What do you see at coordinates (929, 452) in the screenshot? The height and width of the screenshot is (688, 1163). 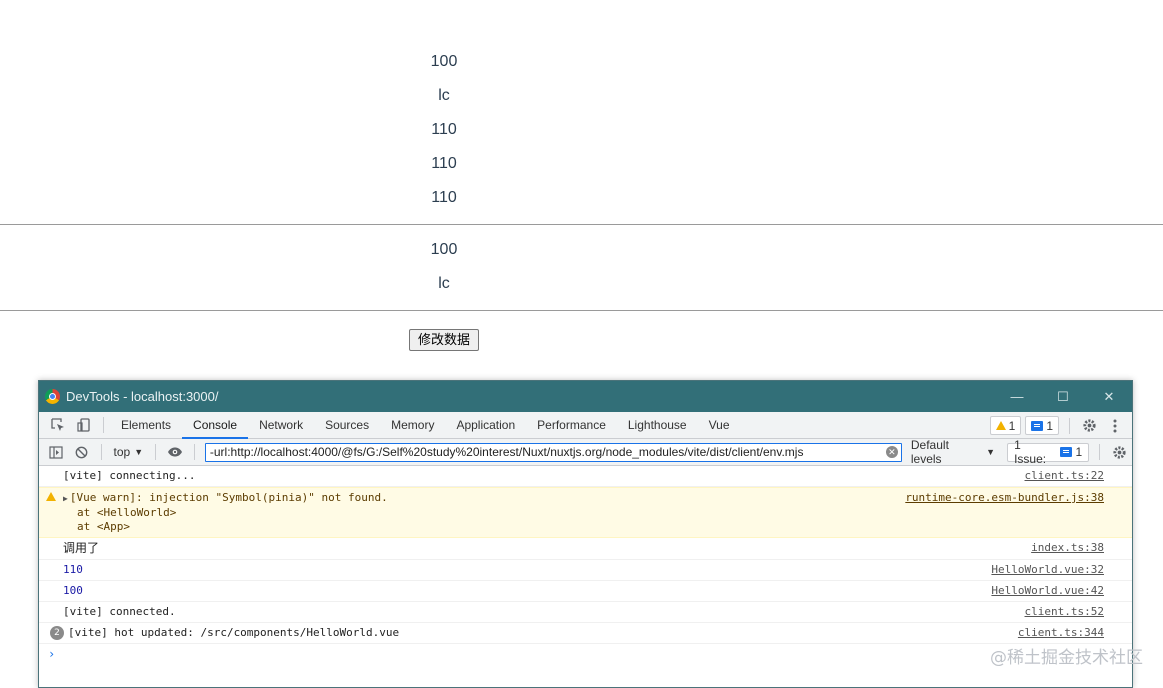 I see `log-levels-label: Default levels` at bounding box center [929, 452].